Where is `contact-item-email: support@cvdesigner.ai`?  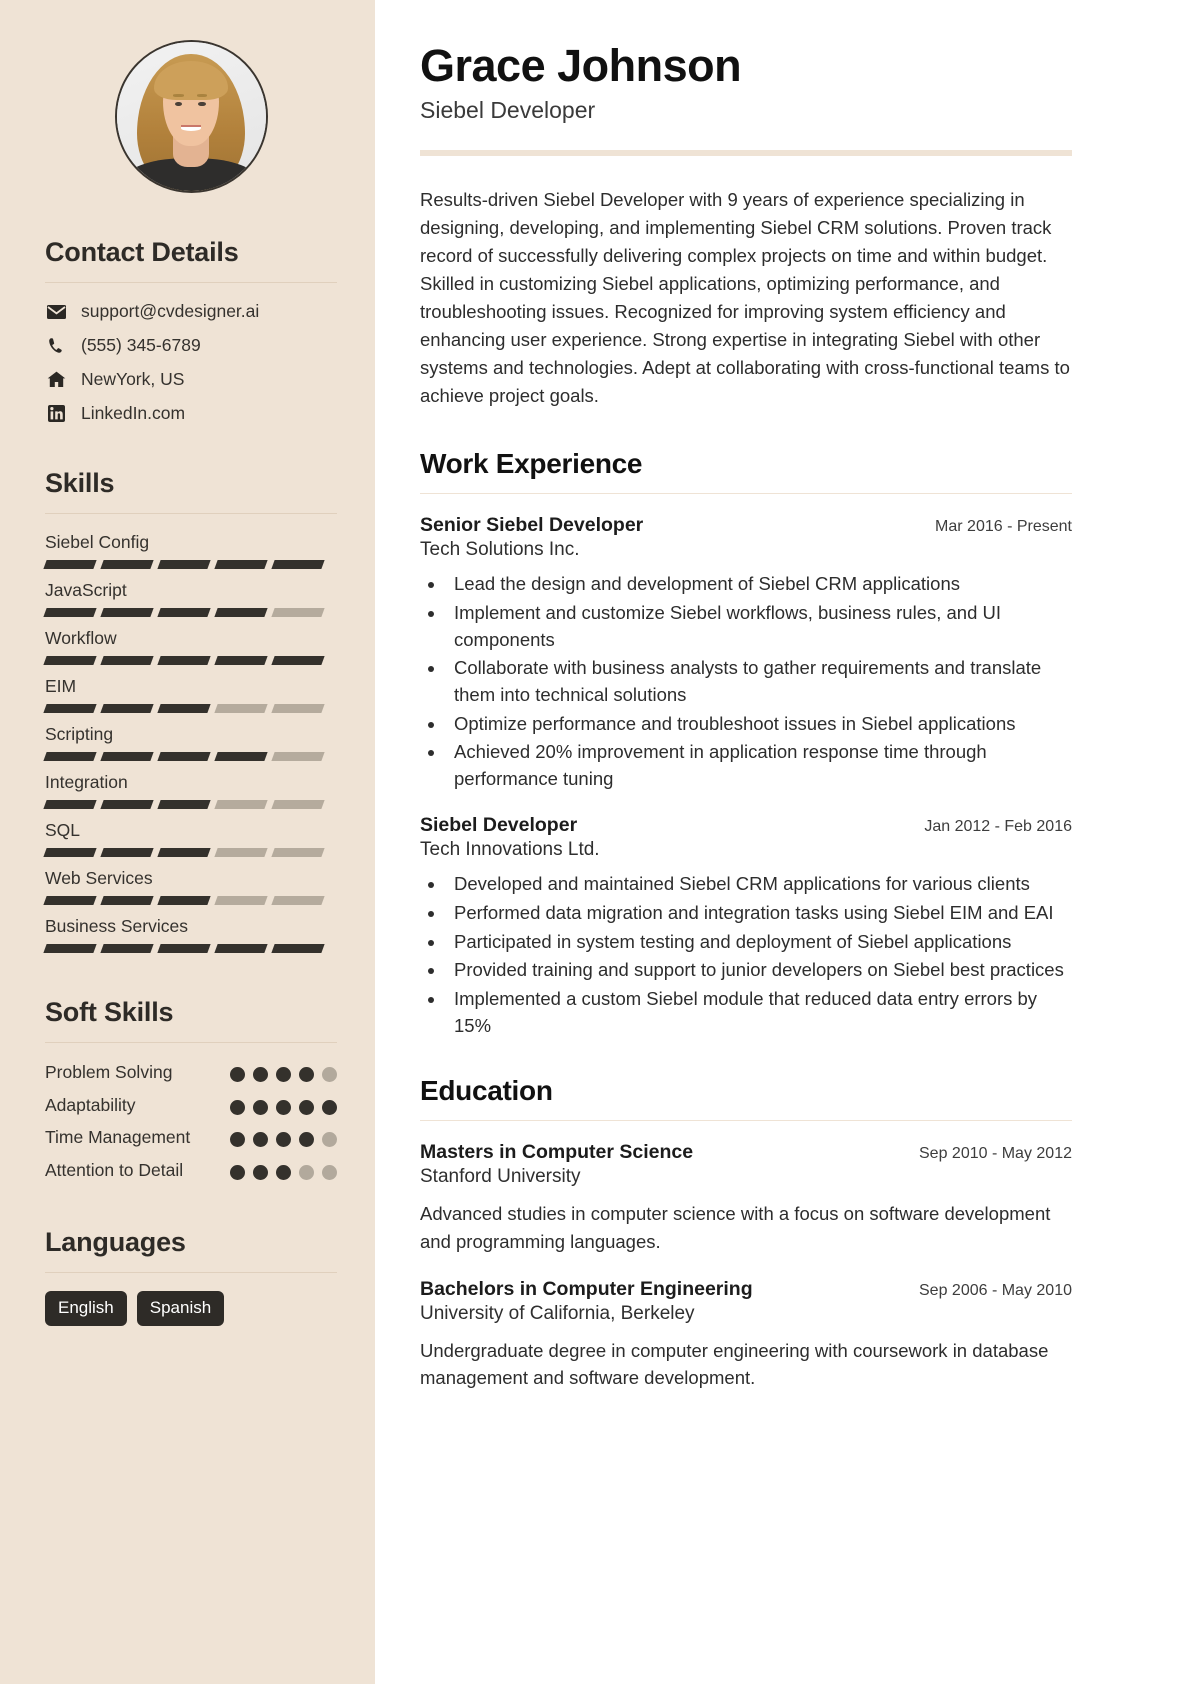 contact-item-email: support@cvdesigner.ai is located at coordinates (191, 311).